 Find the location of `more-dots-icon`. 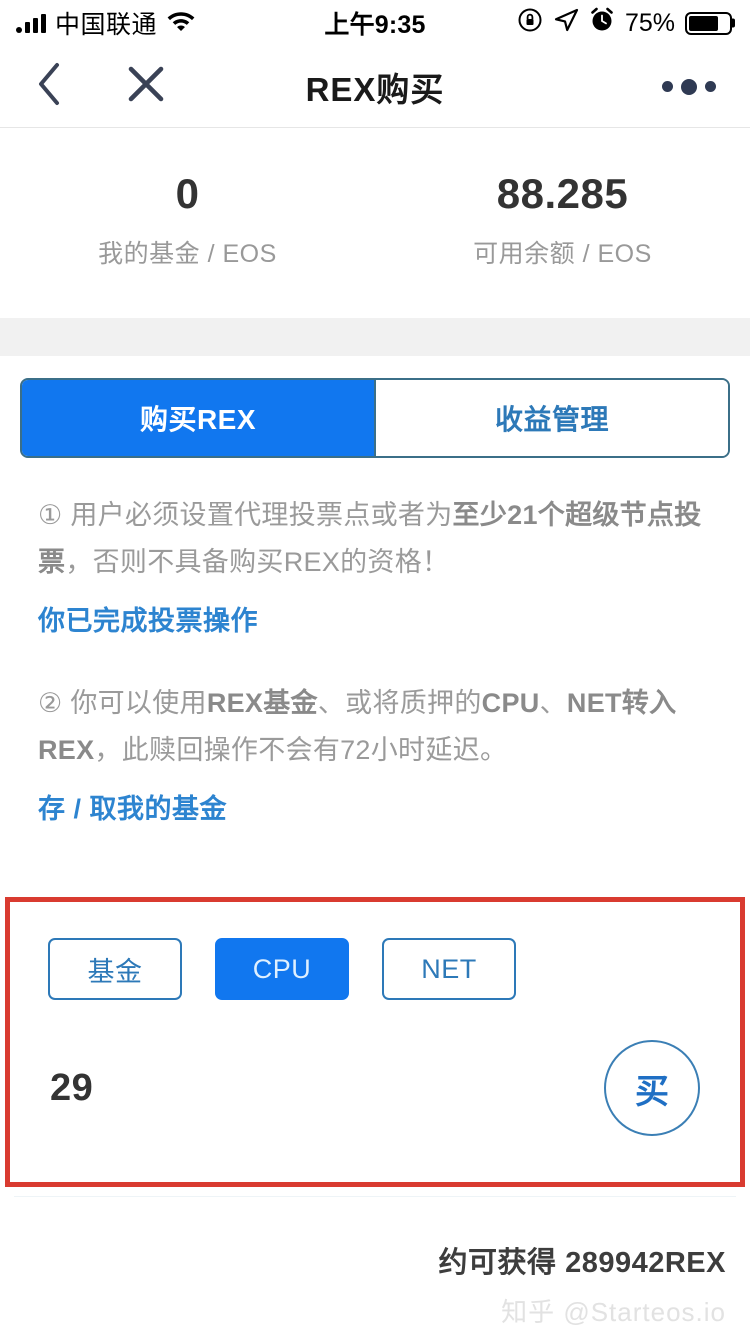

more-dots-icon is located at coordinates (689, 86).